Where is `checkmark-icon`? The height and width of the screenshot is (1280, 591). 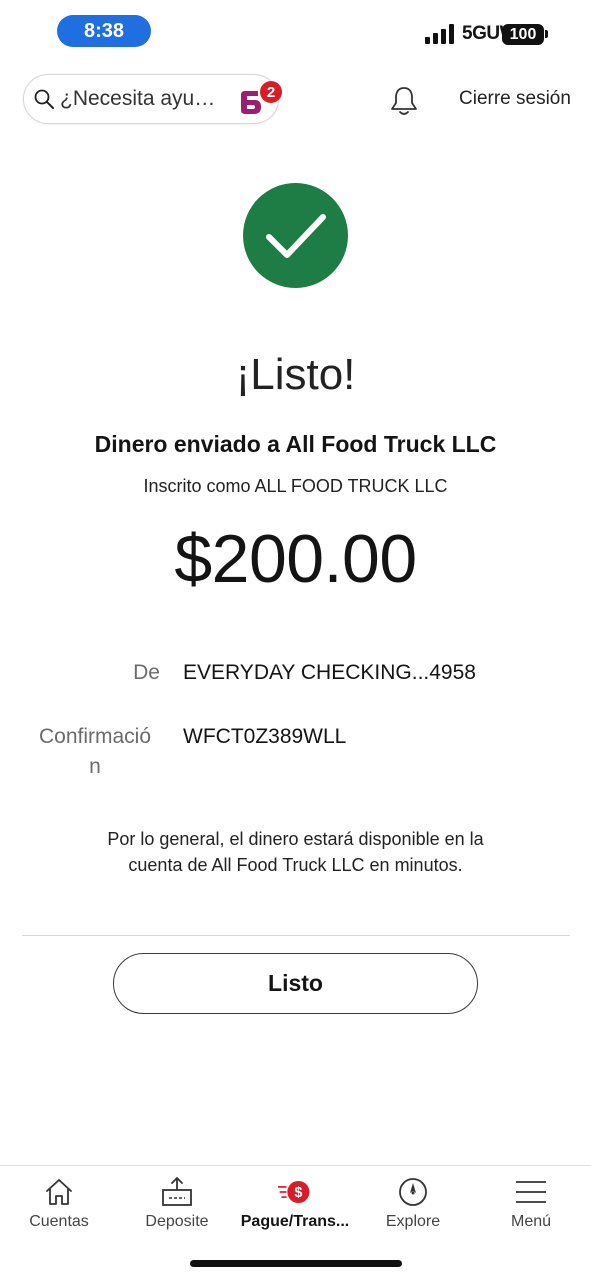 checkmark-icon is located at coordinates (295, 235).